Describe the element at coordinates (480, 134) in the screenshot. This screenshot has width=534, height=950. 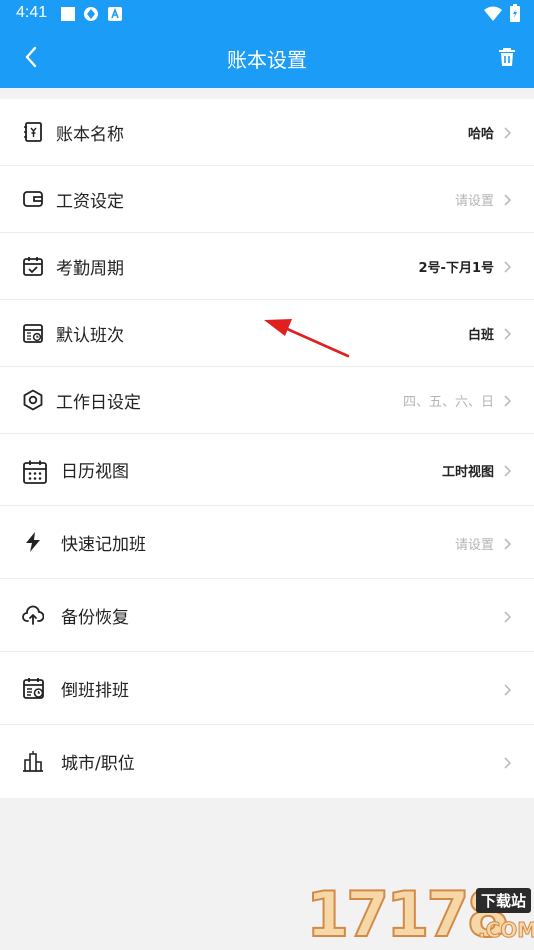
I see `setting-value: 哈哈` at that location.